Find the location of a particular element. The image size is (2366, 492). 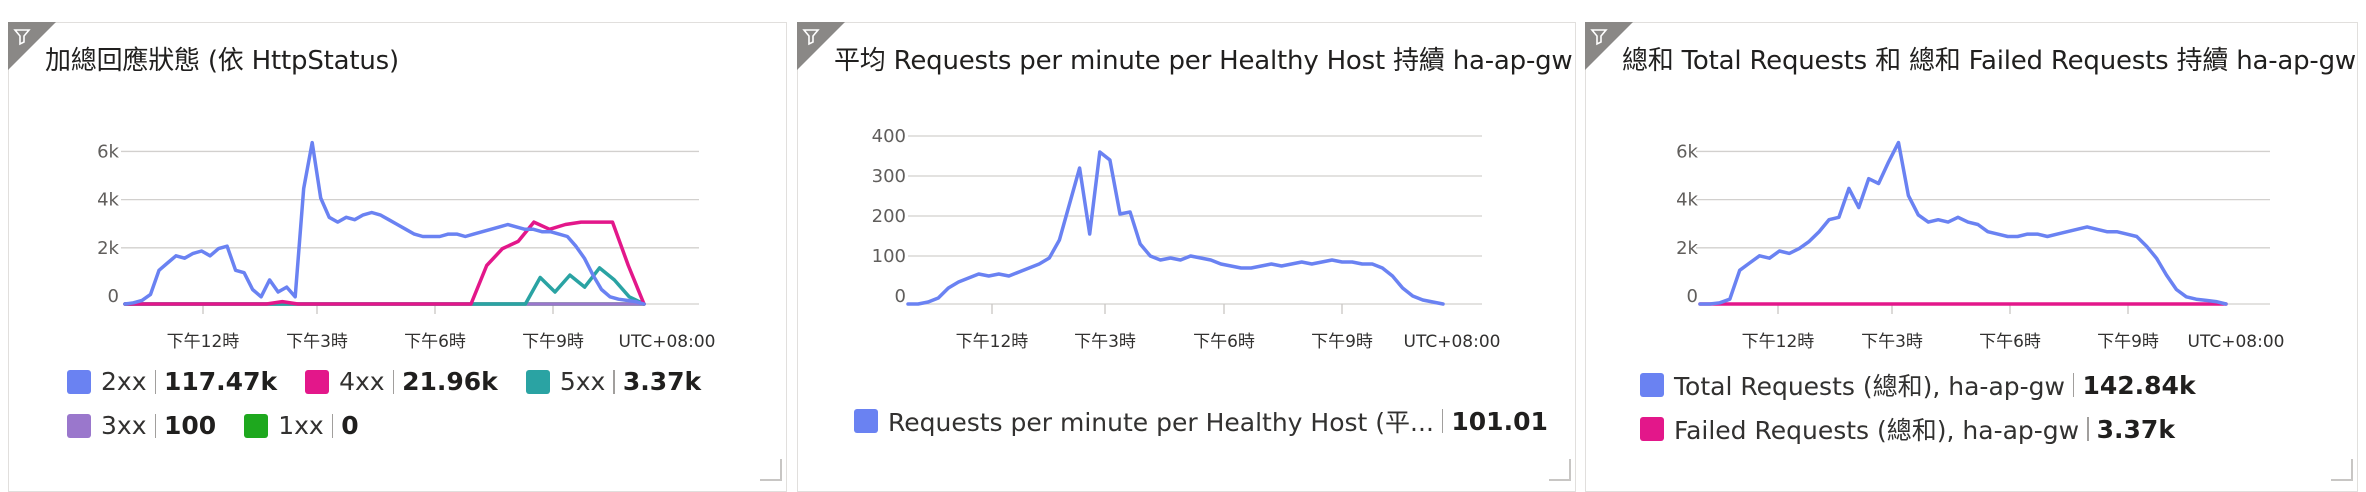

legend-value-1xx: 0 is located at coordinates (350, 425).